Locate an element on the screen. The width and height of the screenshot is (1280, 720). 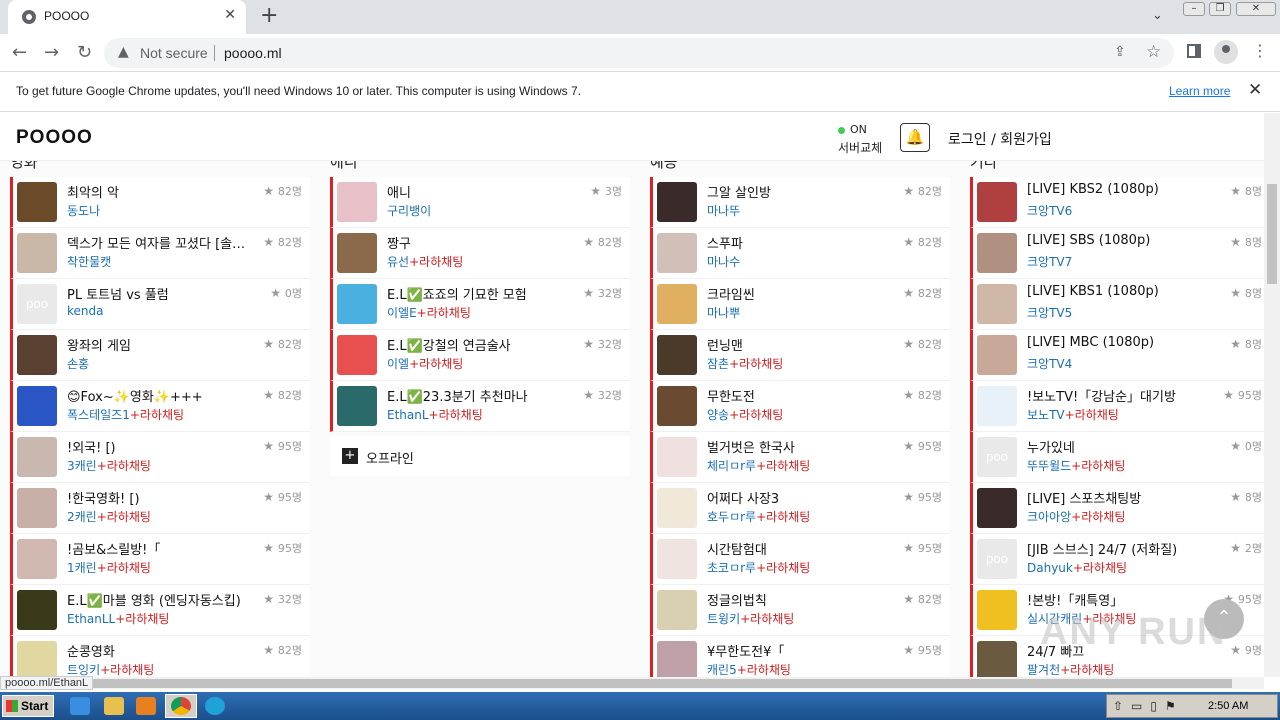
channel-owner-name: 3캐린 is located at coordinates (82, 466).